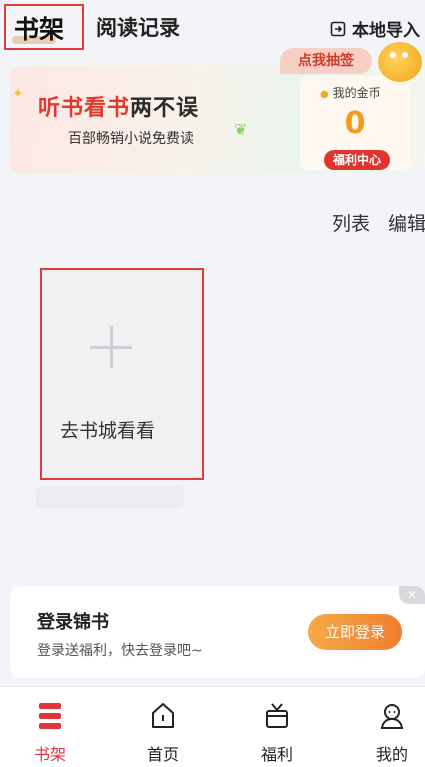 This screenshot has height=767, width=425. Describe the element at coordinates (276, 754) in the screenshot. I see `nav-label-welfare: 福利` at that location.